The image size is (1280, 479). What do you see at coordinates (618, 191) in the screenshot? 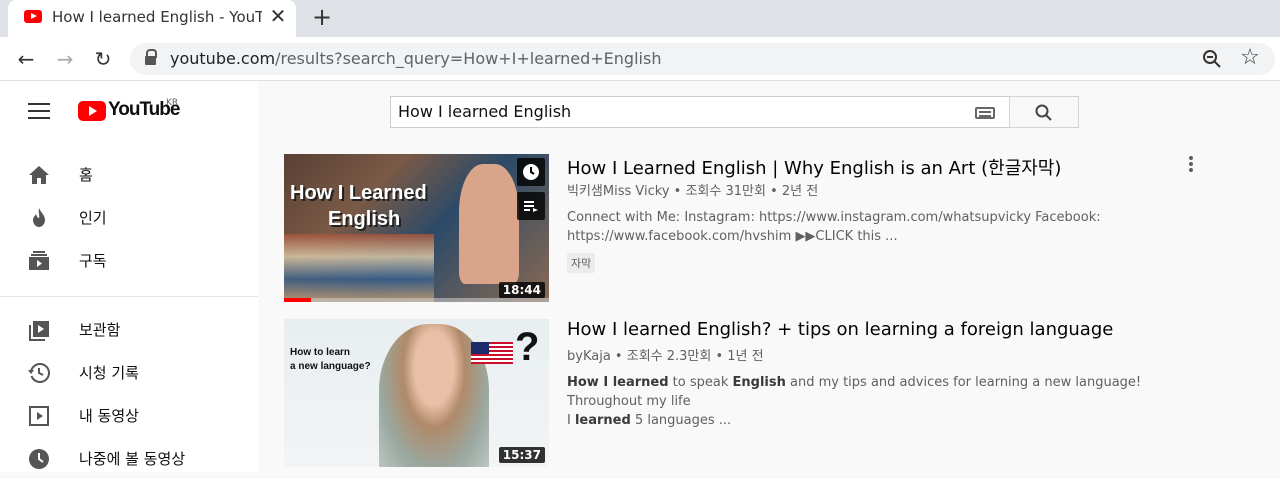
I see `channel-name: 빅키샘Miss Vicky` at bounding box center [618, 191].